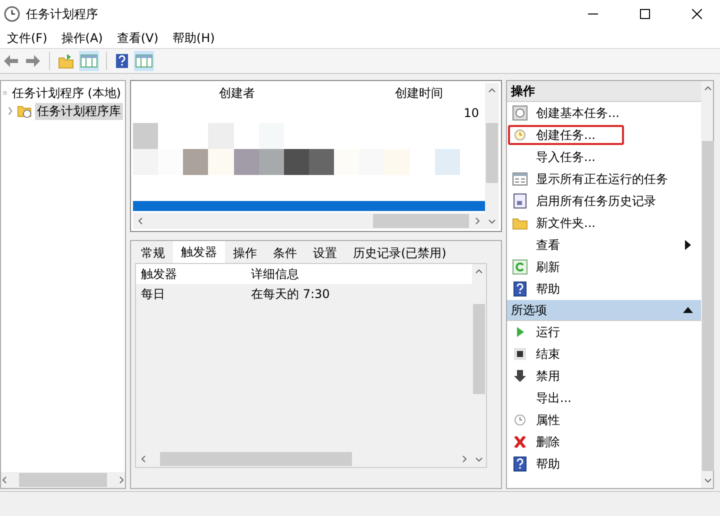 This screenshot has width=720, height=516. What do you see at coordinates (697, 14) in the screenshot?
I see `close-icon` at bounding box center [697, 14].